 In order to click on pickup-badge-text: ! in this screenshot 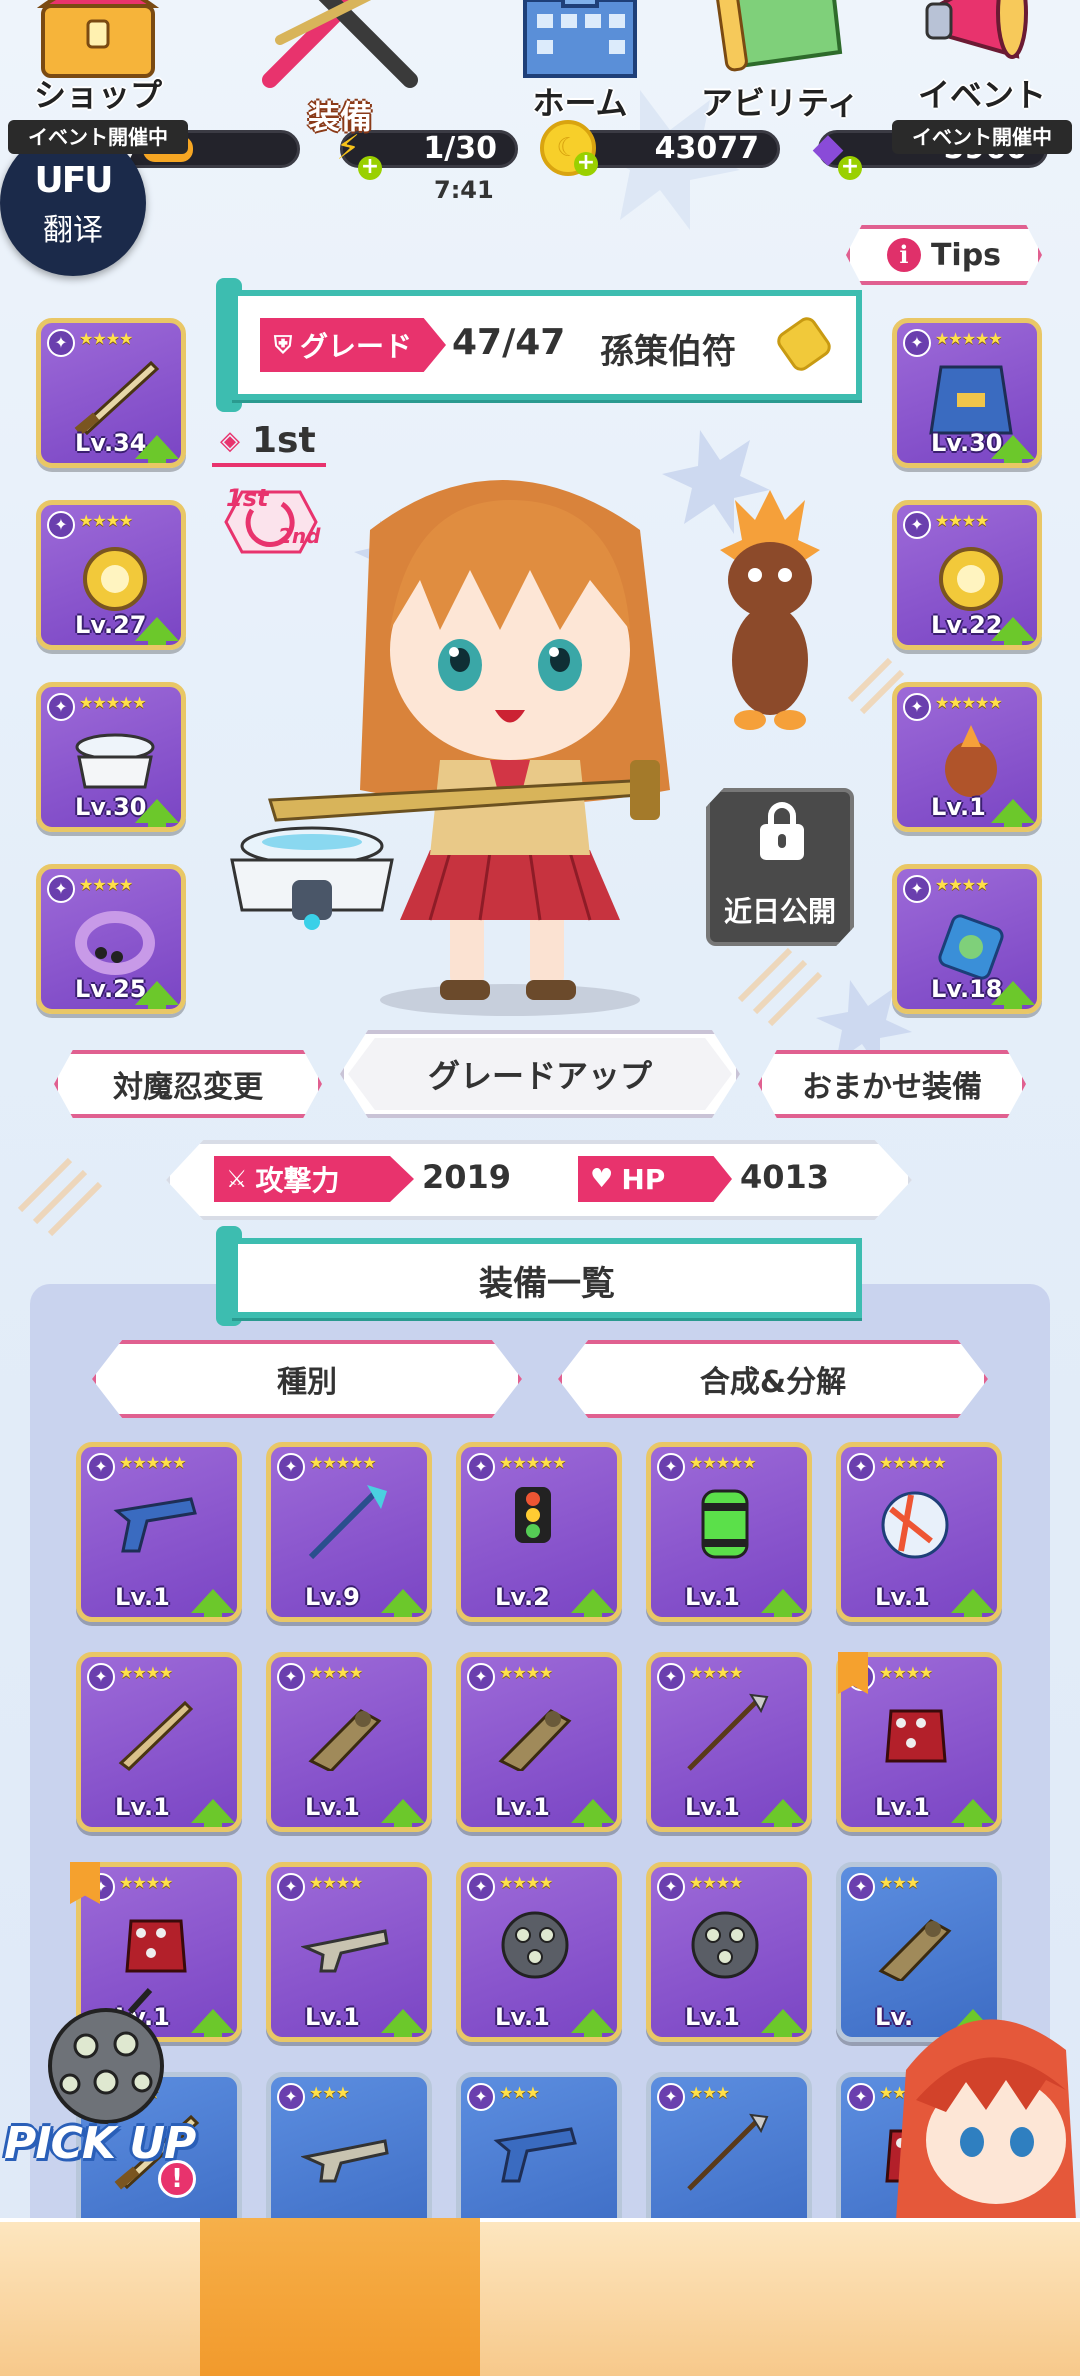, I will do `click(177, 2179)`.